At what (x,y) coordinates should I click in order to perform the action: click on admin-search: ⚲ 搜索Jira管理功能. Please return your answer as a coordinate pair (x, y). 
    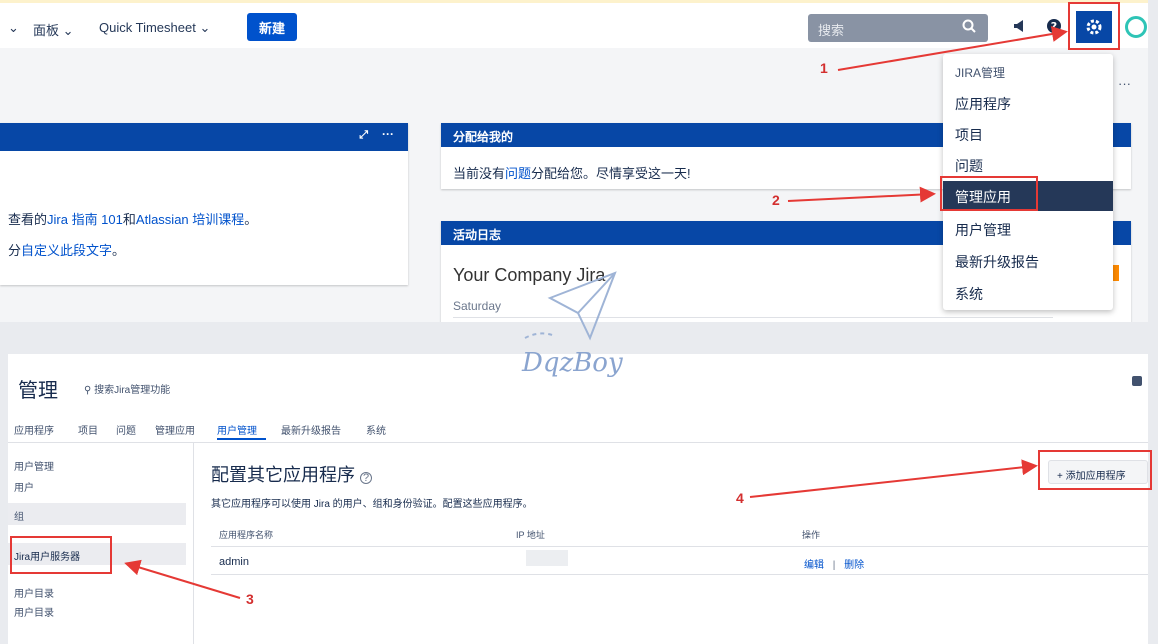
    Looking at the image, I should click on (127, 388).